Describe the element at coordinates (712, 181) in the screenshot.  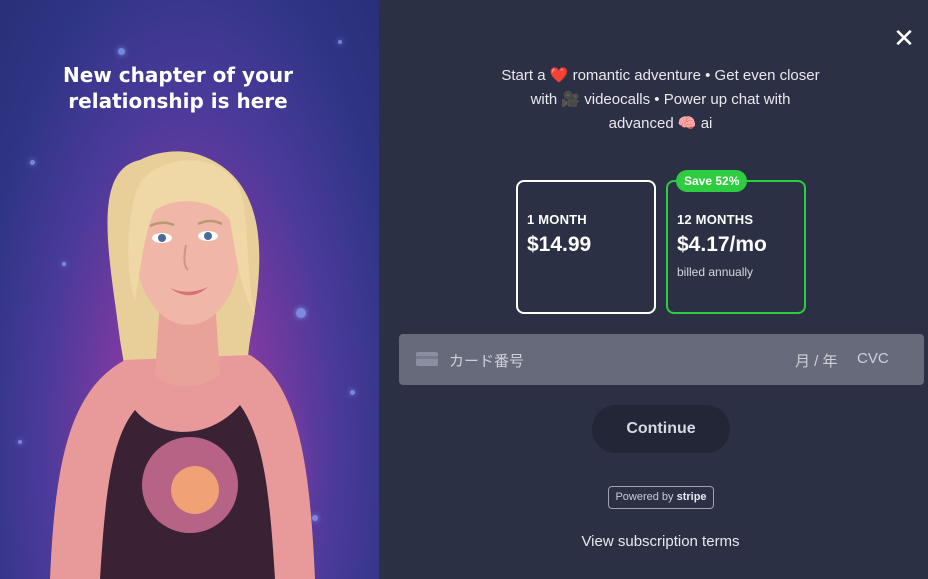
I see `savings-badge: Save 52%` at that location.